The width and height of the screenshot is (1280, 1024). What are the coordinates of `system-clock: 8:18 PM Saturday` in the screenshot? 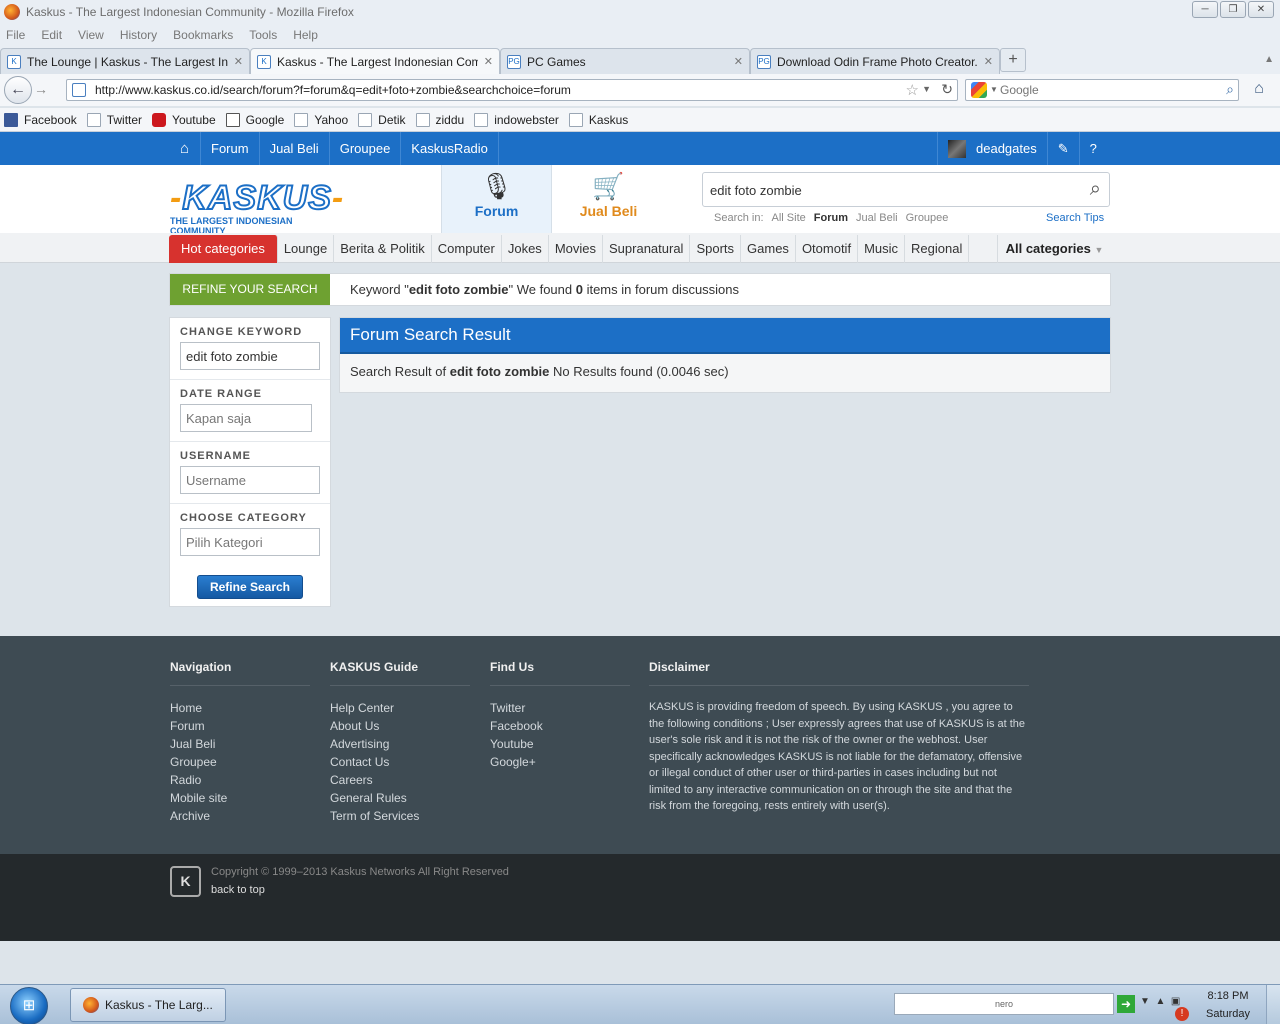 It's located at (1228, 1005).